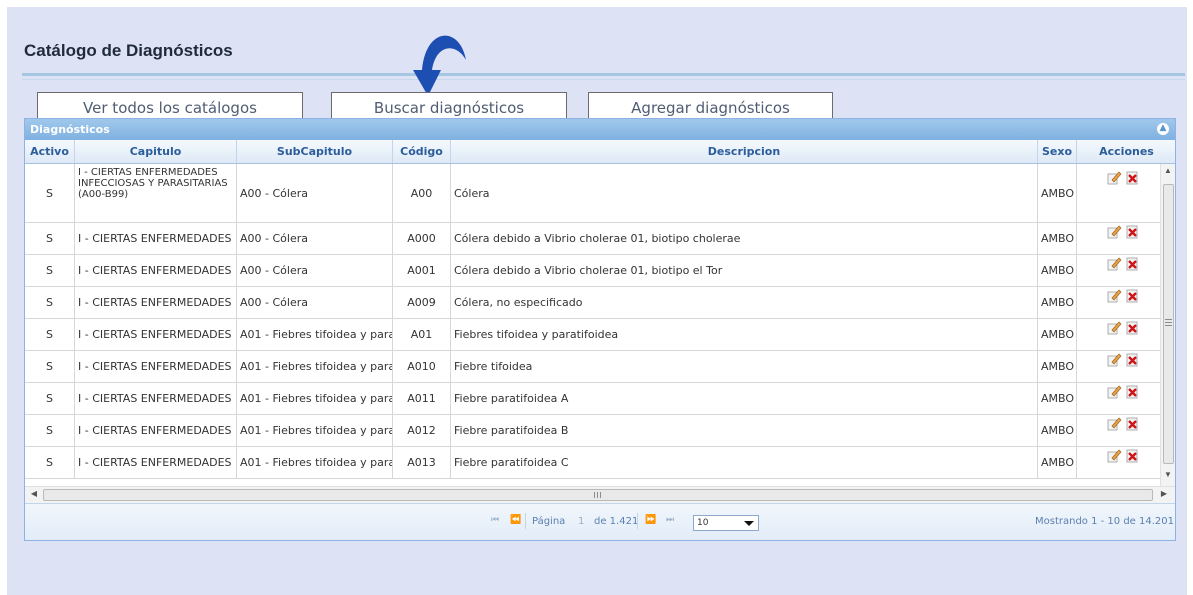  I want to click on first-page-icon: ⏮, so click(495, 520).